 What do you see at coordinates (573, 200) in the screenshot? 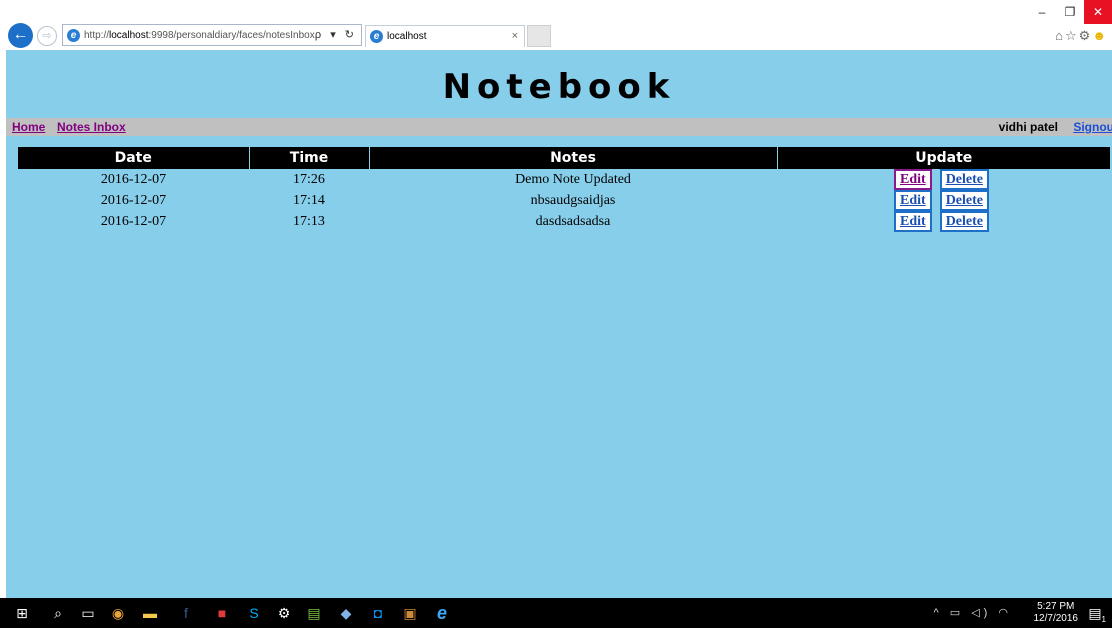
I see `cell-note: nbsaudgsaidjas` at bounding box center [573, 200].